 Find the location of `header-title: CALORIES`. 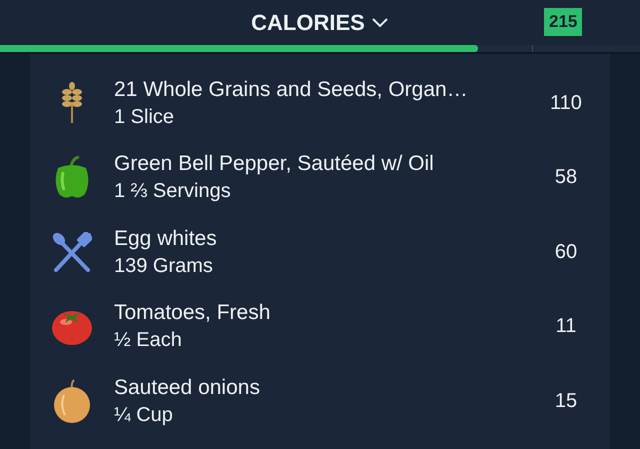

header-title: CALORIES is located at coordinates (308, 23).